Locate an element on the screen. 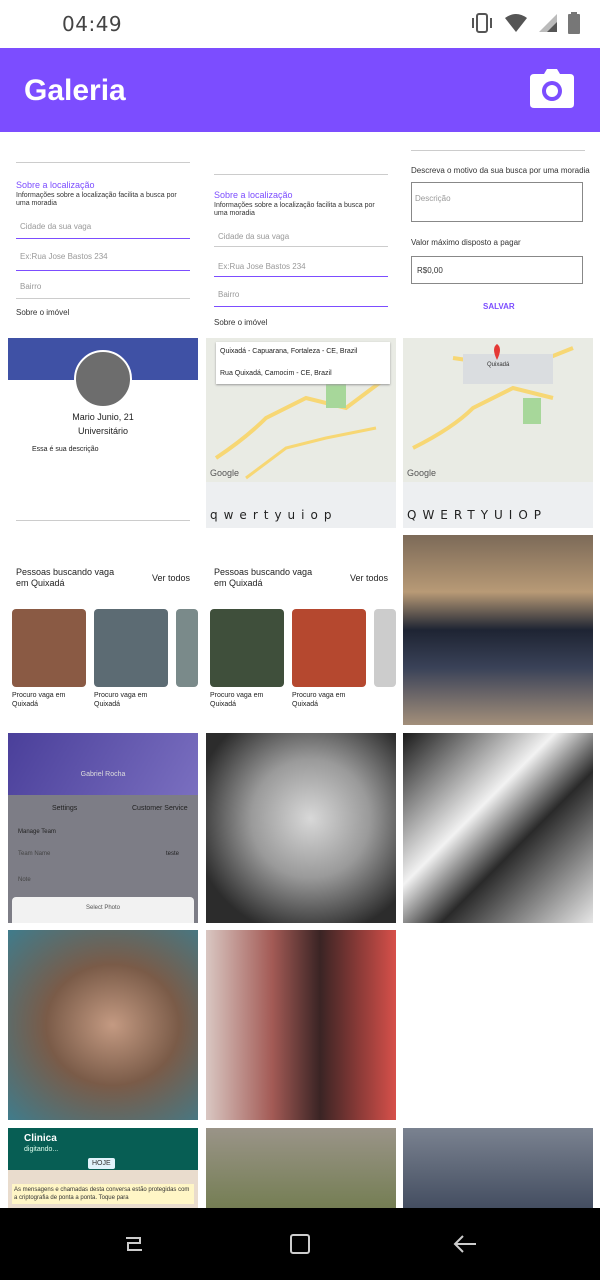  customer-service-label: Customer Service is located at coordinates (160, 808).